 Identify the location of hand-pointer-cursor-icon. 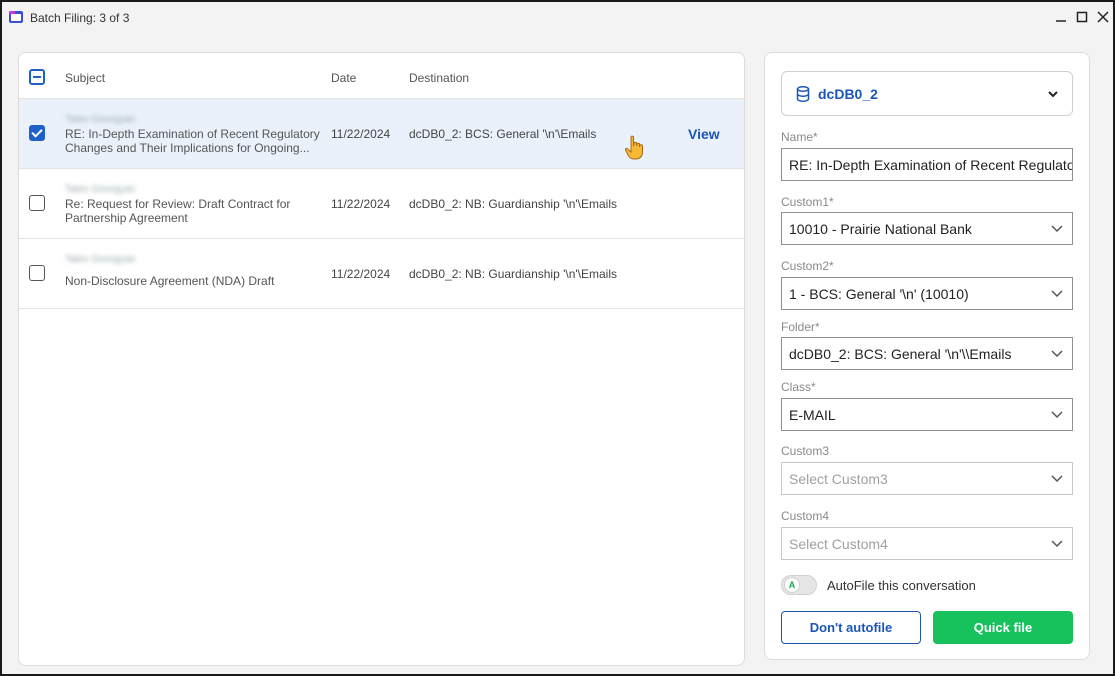
(633, 147).